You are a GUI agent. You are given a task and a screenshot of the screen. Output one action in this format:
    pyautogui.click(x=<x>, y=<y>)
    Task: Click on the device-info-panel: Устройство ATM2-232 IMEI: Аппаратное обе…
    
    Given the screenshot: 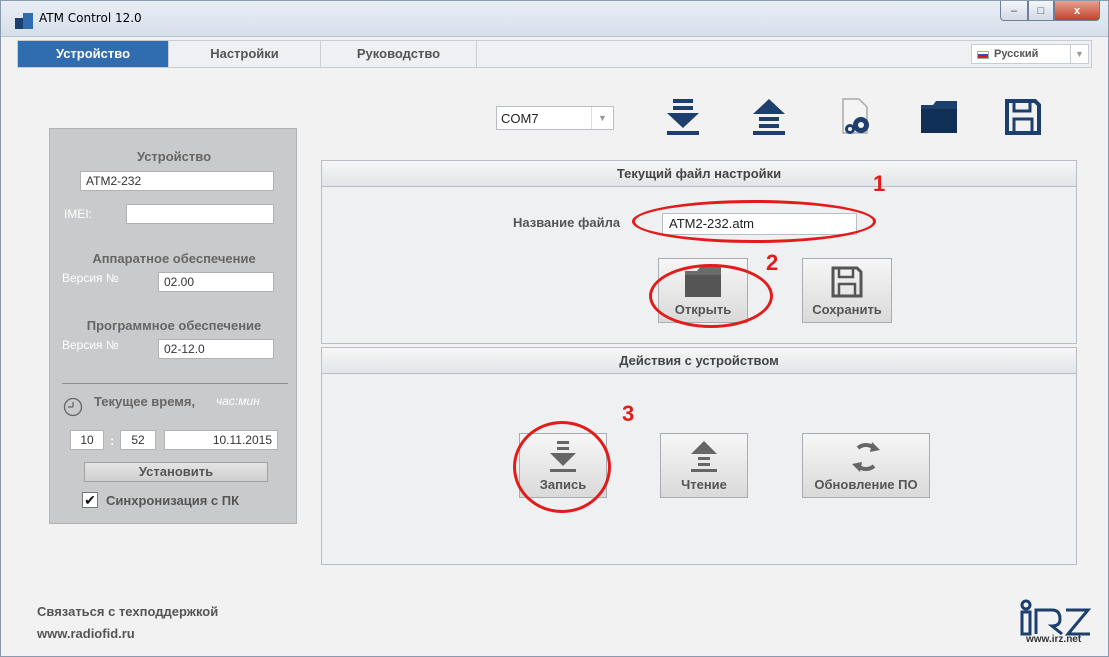 What is the action you would take?
    pyautogui.click(x=173, y=326)
    